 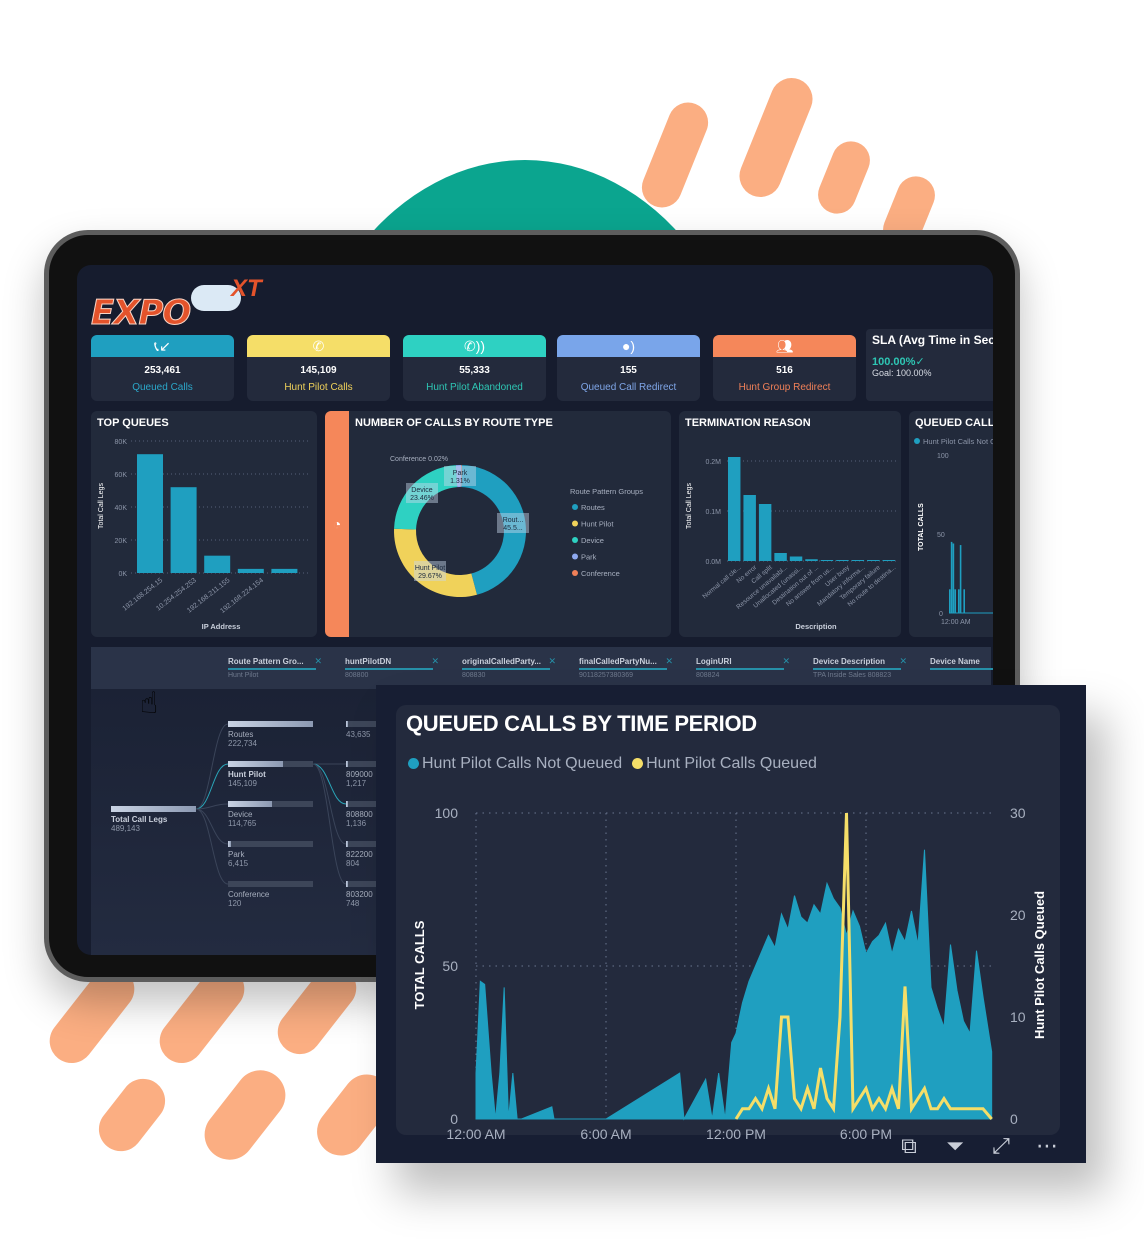 I want to click on tree-root-node: Total Call Legs 489,143, so click(x=153, y=819).